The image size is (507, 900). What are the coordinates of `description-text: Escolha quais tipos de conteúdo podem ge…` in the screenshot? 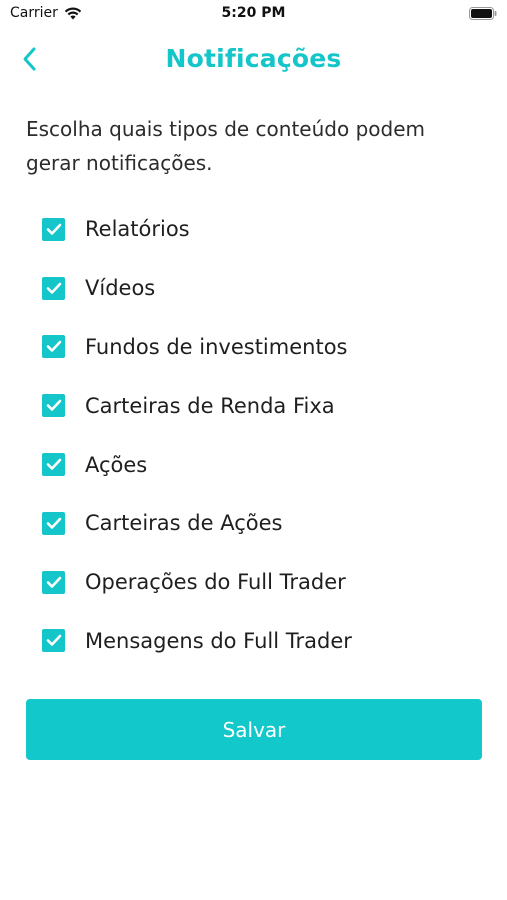 It's located at (225, 146).